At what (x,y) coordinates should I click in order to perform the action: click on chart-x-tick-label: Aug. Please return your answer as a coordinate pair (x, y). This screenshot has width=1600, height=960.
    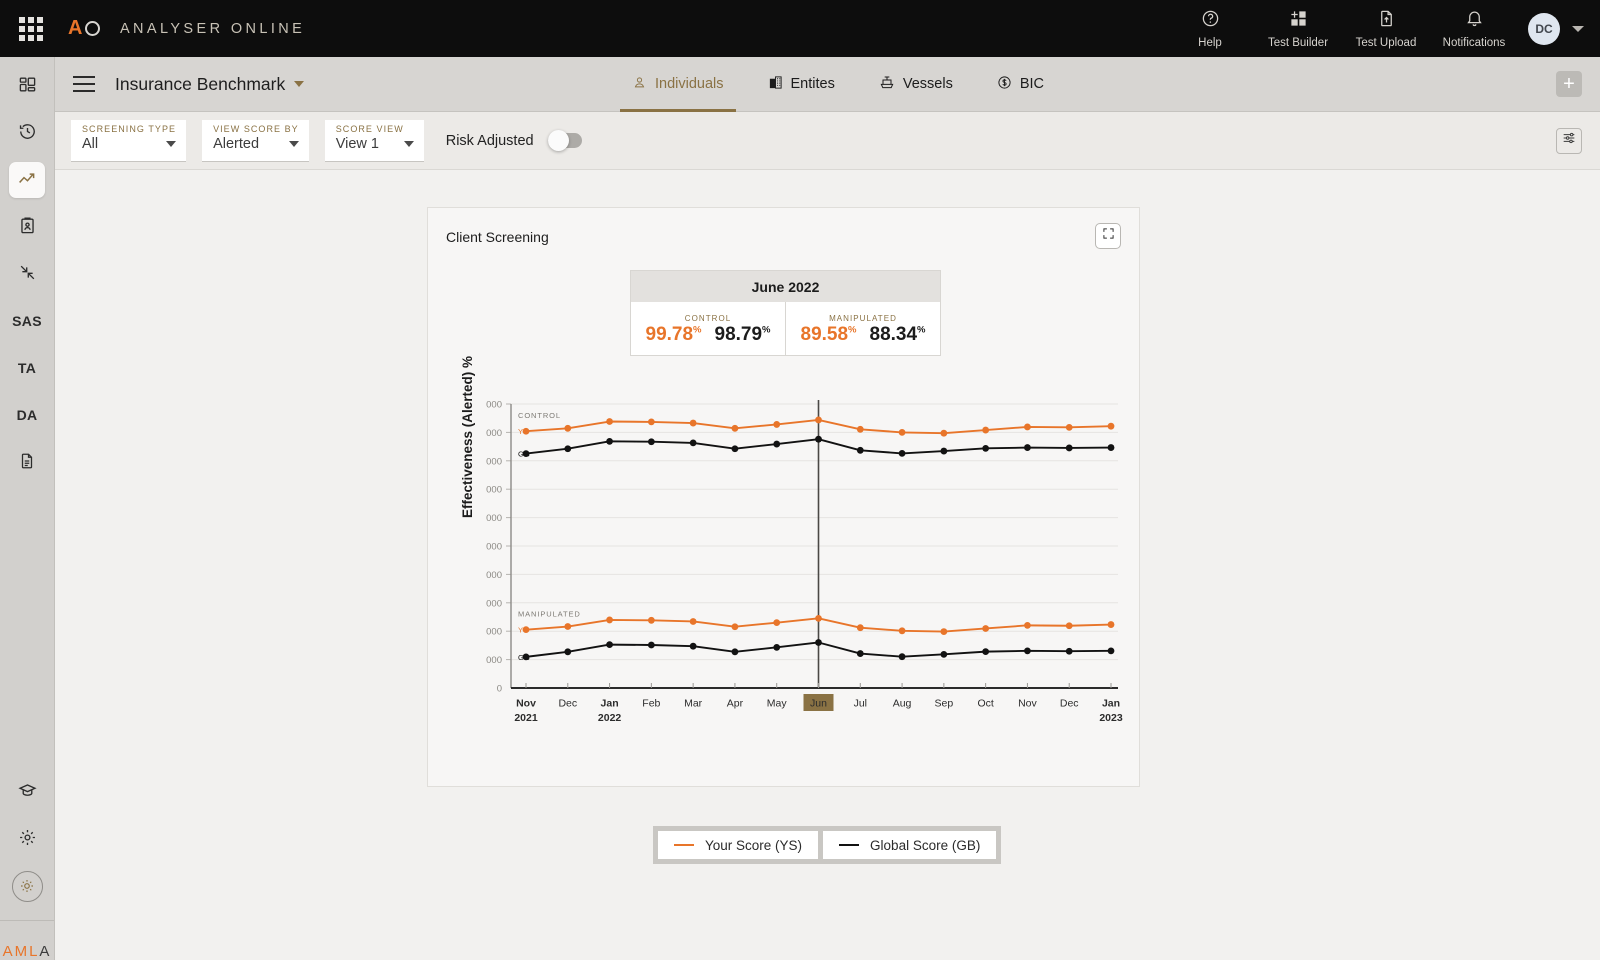
    Looking at the image, I should click on (902, 704).